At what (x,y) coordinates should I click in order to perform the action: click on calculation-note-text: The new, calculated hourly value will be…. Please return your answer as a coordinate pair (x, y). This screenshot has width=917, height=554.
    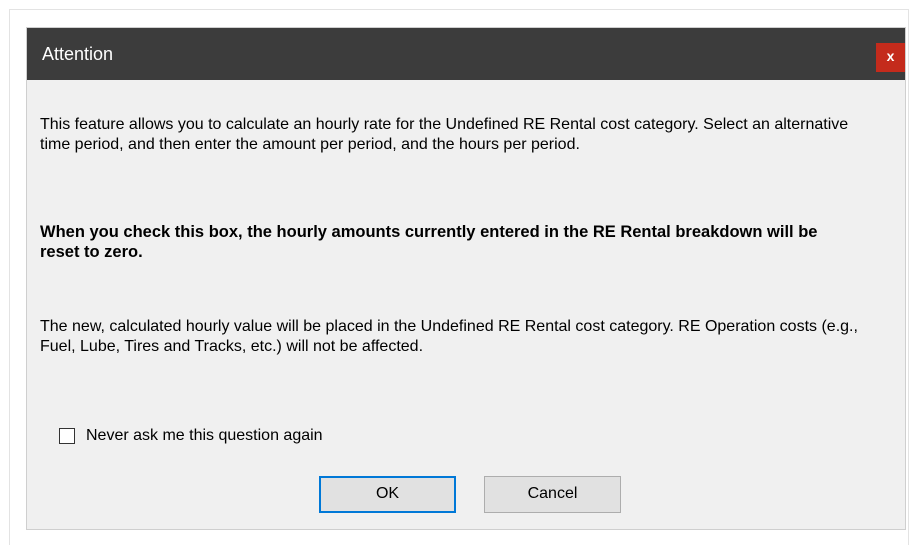
    Looking at the image, I should click on (449, 336).